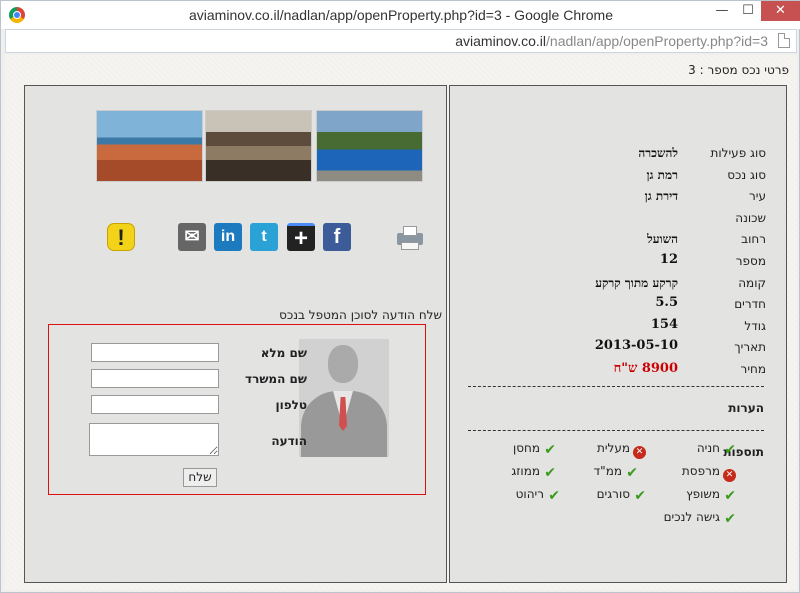 This screenshot has width=800, height=593. What do you see at coordinates (750, 304) in the screenshot?
I see `detail-label: חדרים` at bounding box center [750, 304].